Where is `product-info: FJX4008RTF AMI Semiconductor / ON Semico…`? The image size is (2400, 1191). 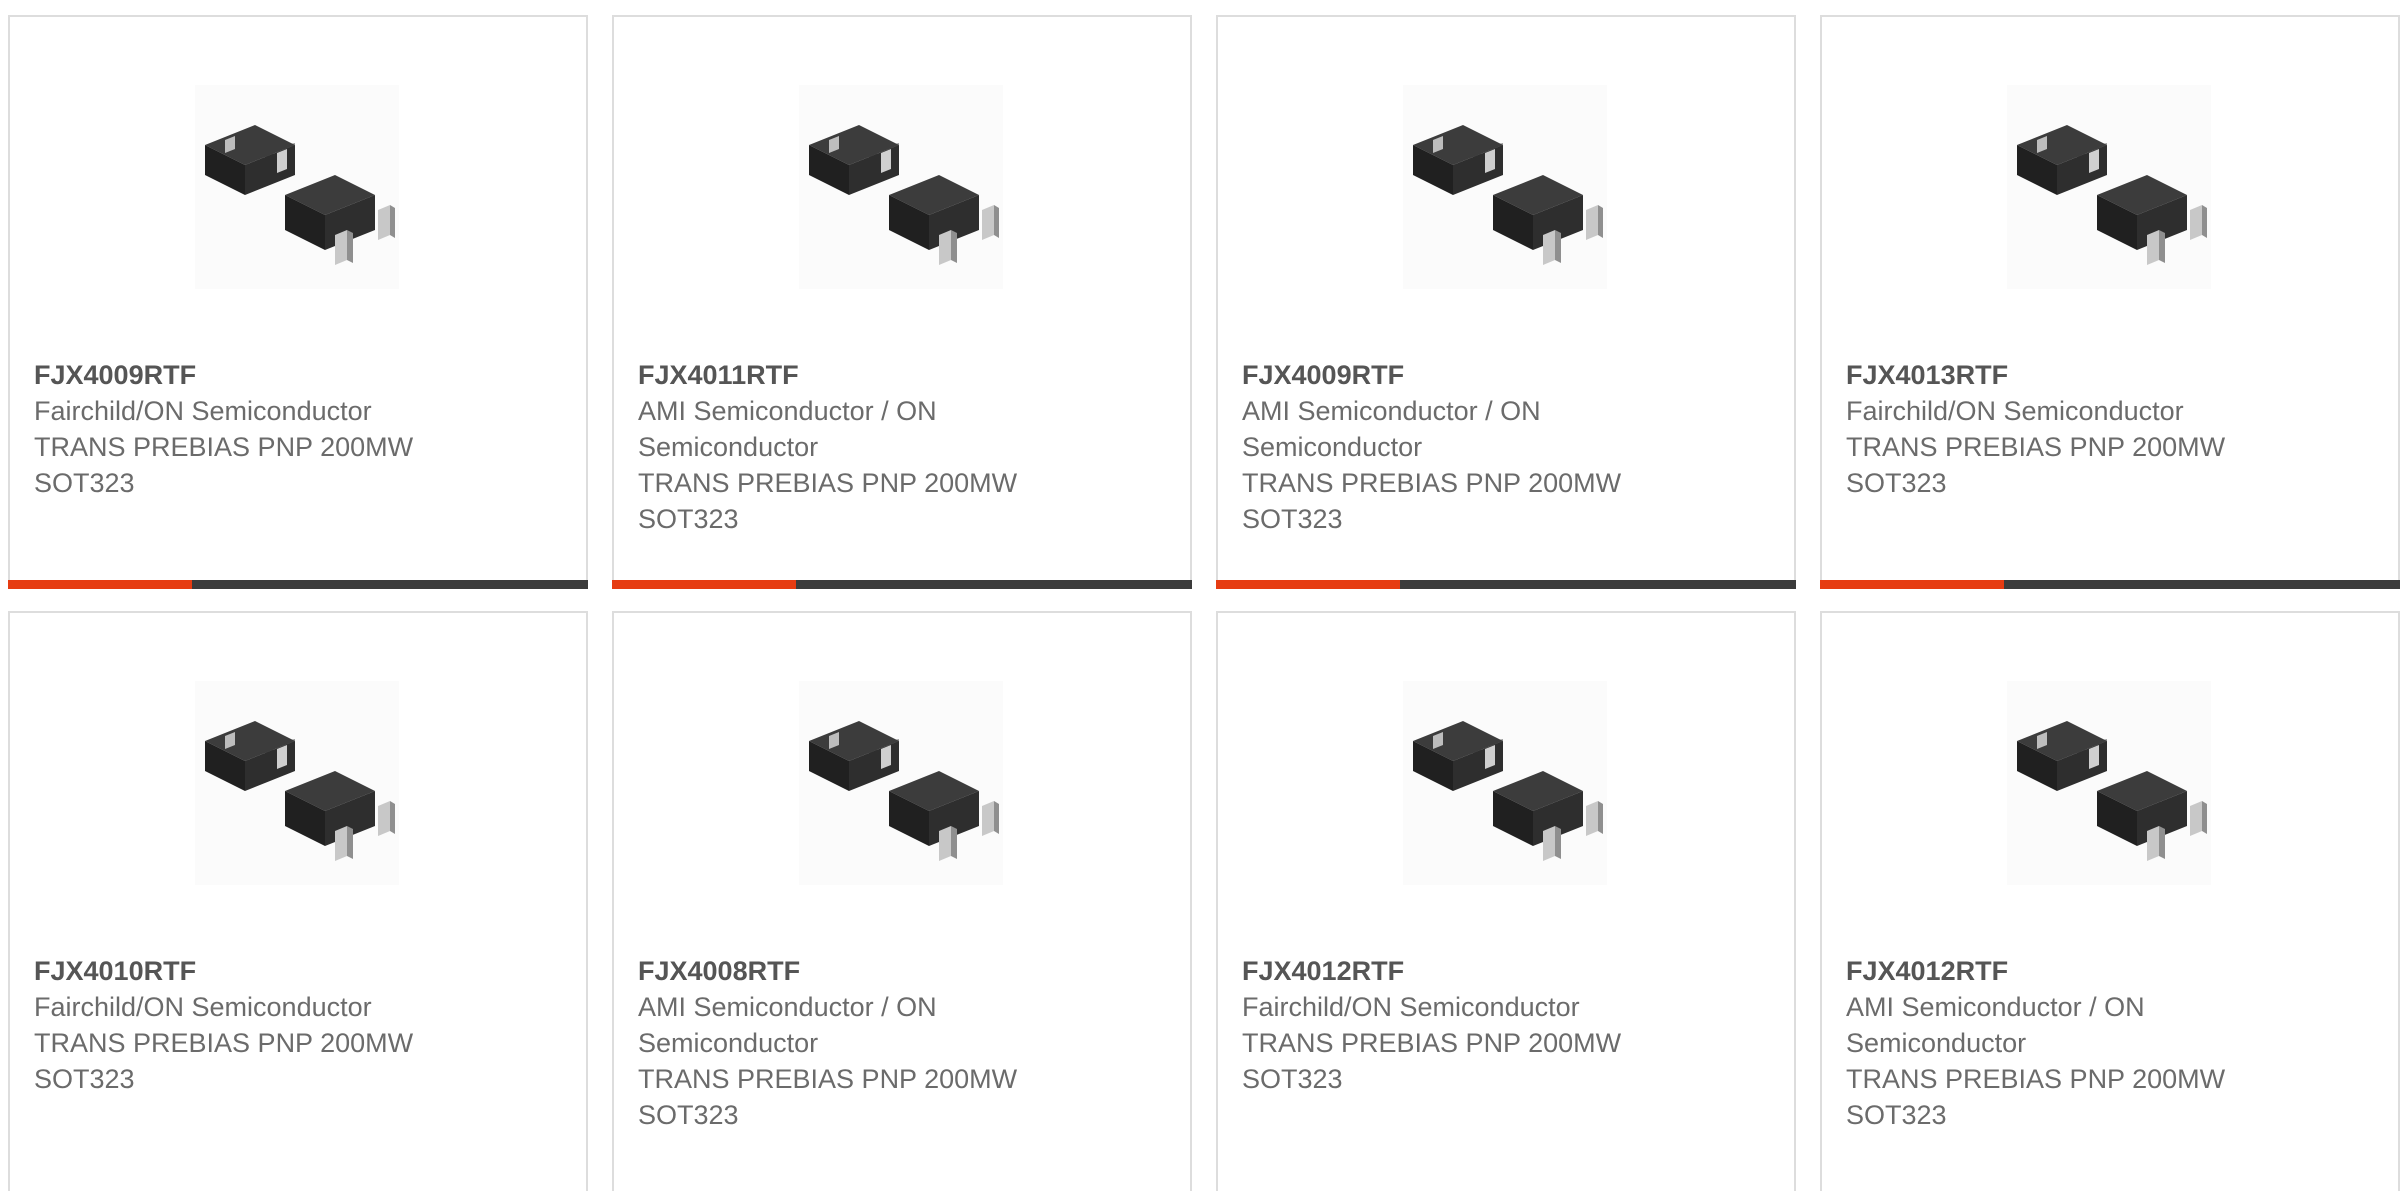
product-info: FJX4008RTF AMI Semiconductor / ON Semico… is located at coordinates (868, 1043).